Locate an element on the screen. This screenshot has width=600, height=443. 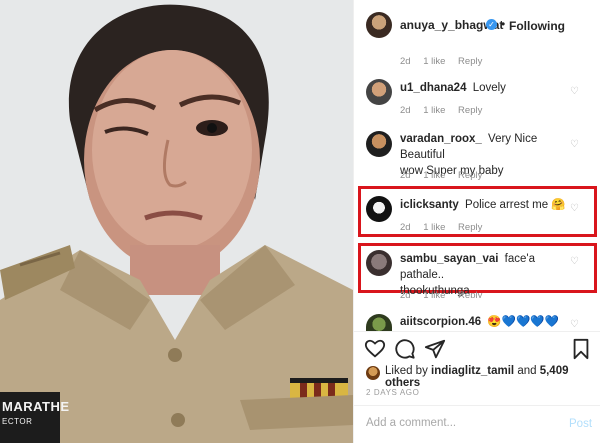
comment-username: iclicksanty is located at coordinates (429, 205).